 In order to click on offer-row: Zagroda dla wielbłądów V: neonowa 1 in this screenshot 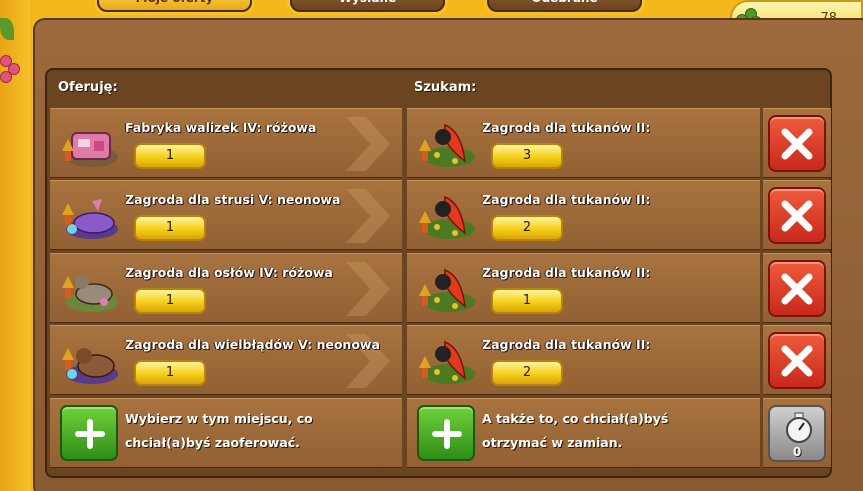, I will do `click(226, 360)`.